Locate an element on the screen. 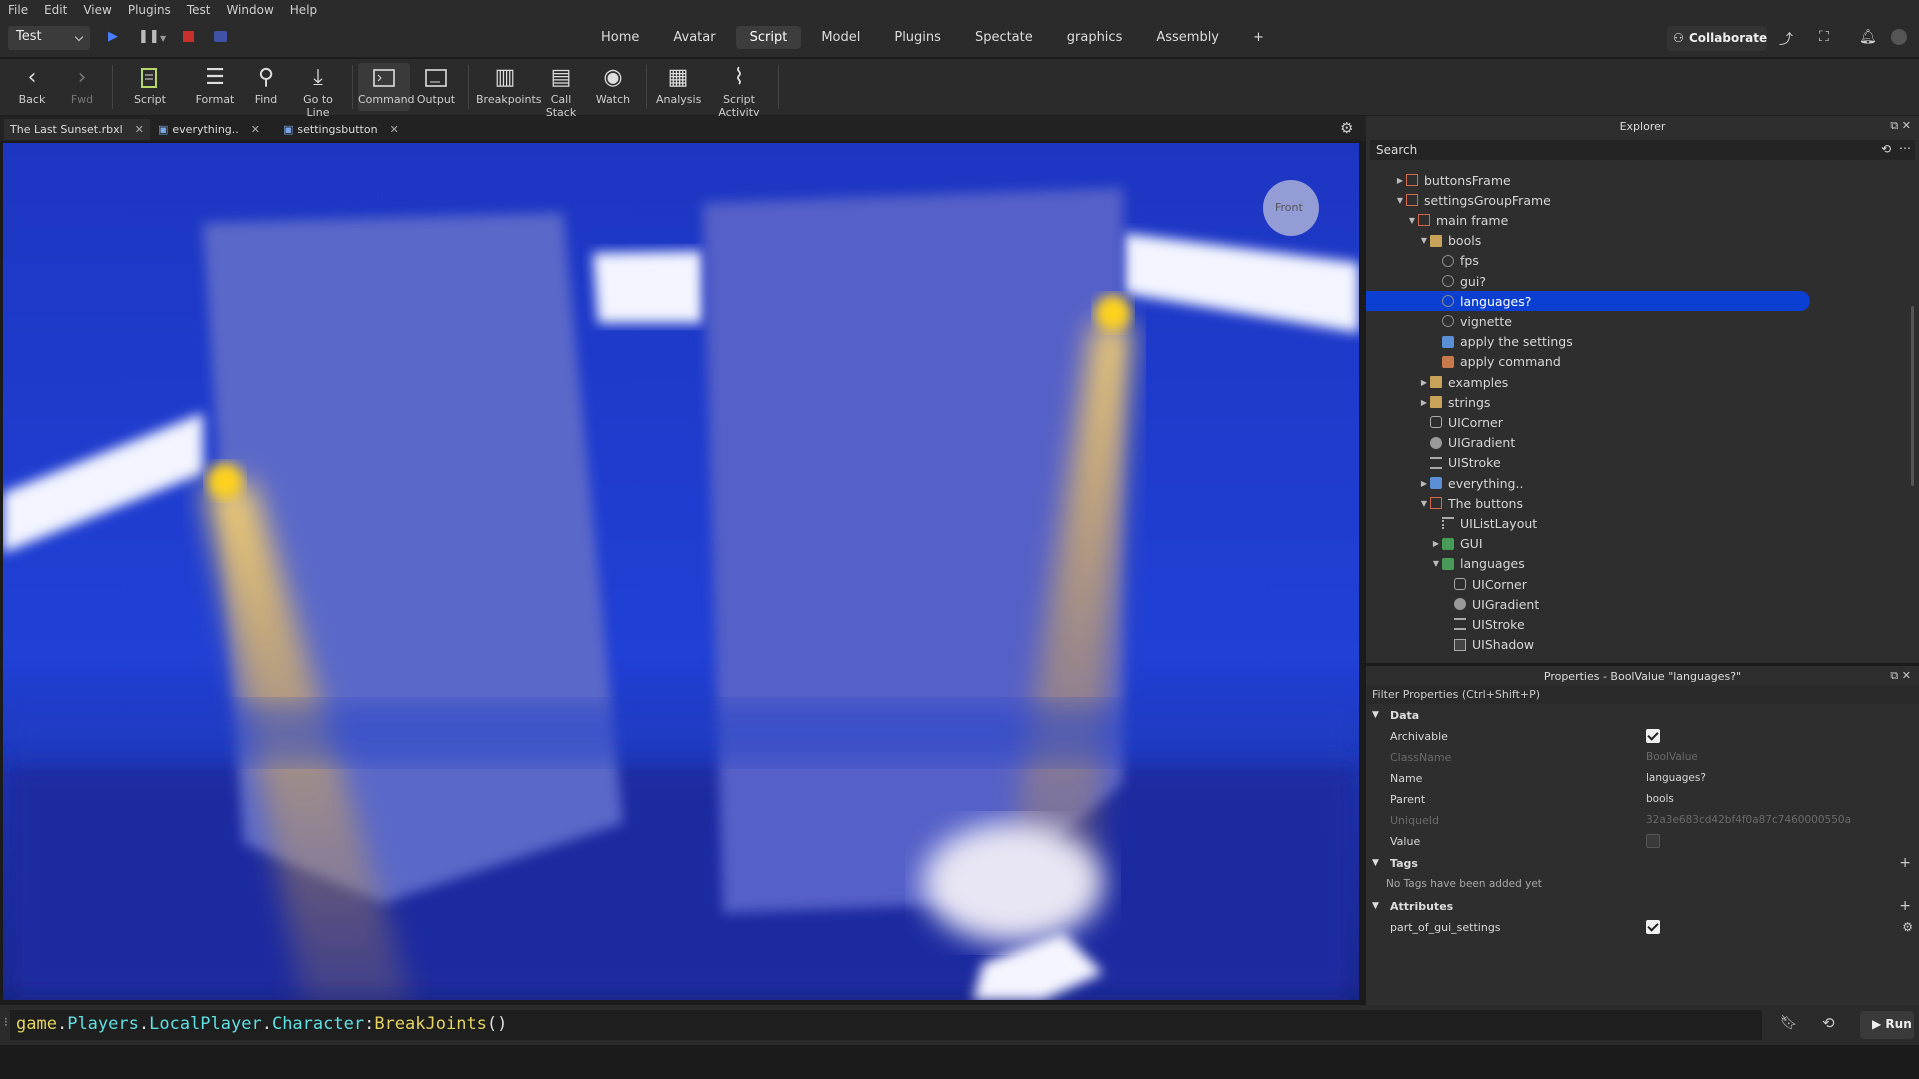 The height and width of the screenshot is (1079, 1919). pause-icon: ❚❚ is located at coordinates (149, 36).